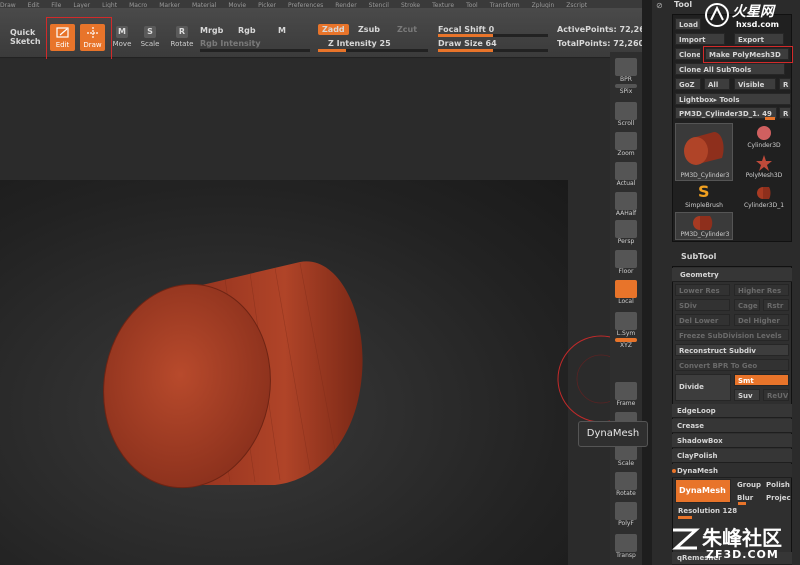 This screenshot has height=565, width=800. I want to click on watermark-bottom-text: 朱峰社区, so click(742, 538).